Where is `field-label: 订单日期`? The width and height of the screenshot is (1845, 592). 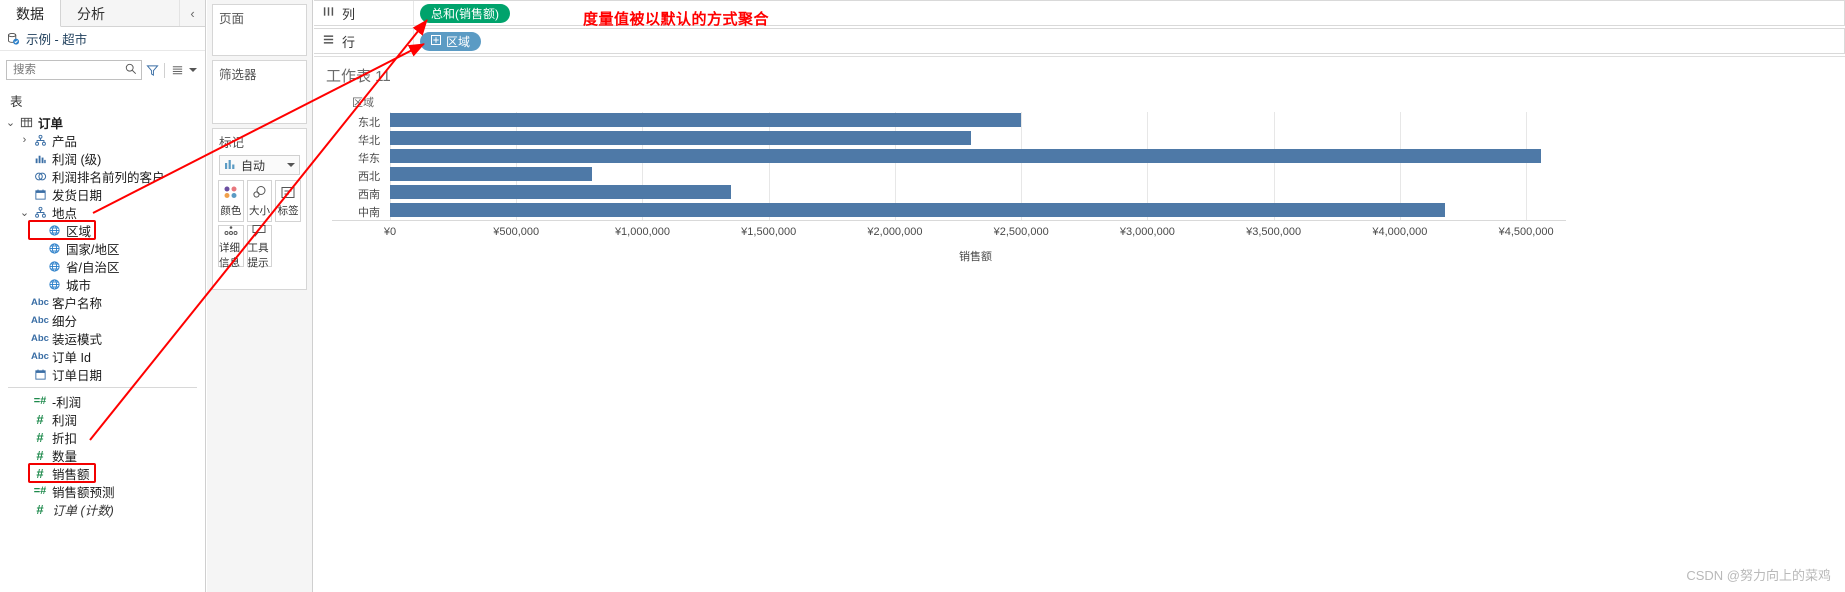
field-label: 订单日期 is located at coordinates (77, 375).